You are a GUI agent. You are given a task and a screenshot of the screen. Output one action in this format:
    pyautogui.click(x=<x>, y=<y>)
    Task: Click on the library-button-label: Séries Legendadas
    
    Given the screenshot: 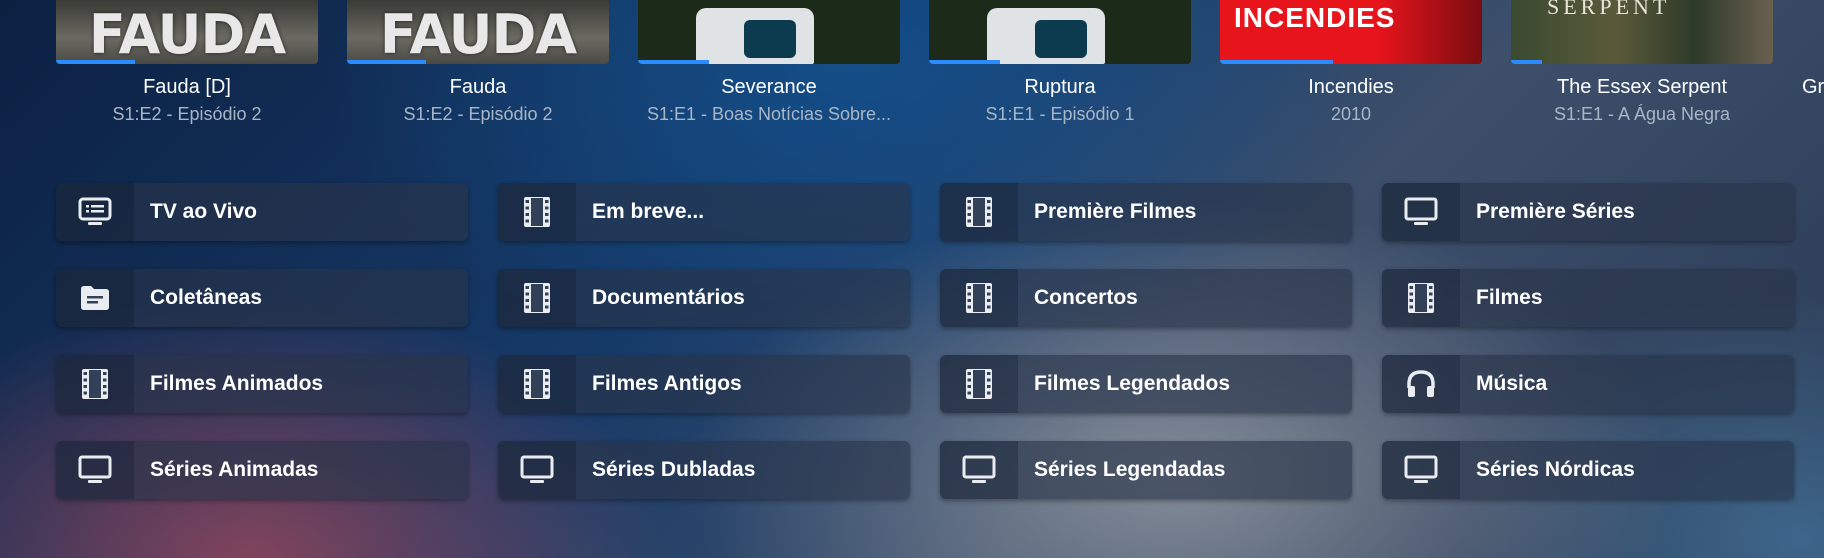 What is the action you would take?
    pyautogui.click(x=1130, y=469)
    